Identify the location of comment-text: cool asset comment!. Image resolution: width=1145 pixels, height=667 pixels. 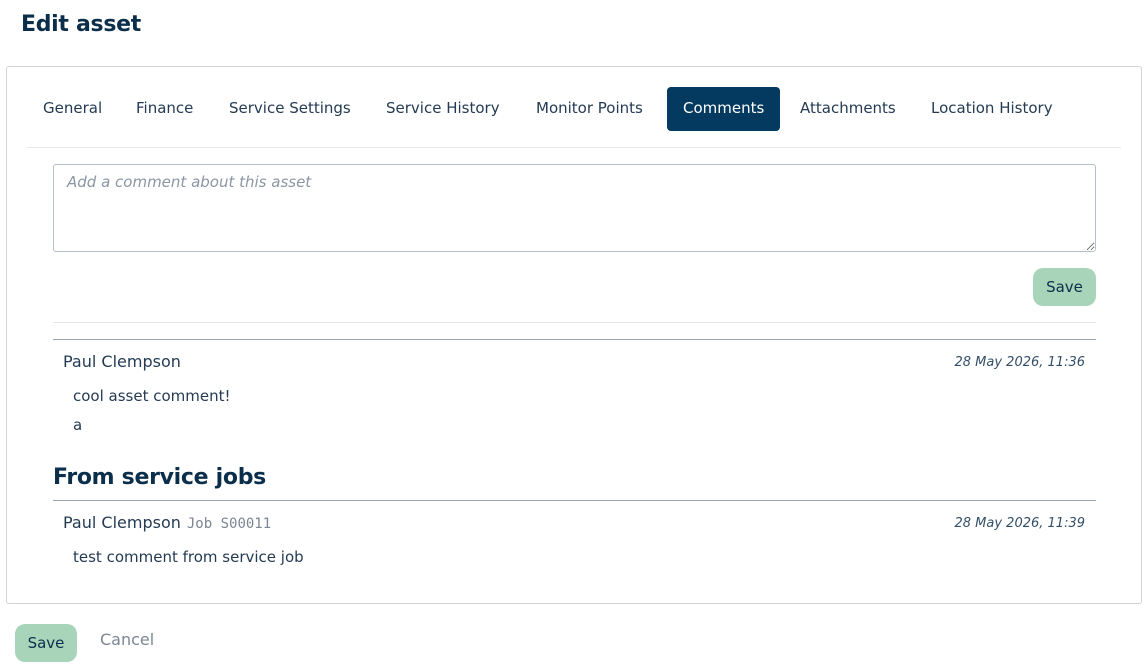
(152, 396).